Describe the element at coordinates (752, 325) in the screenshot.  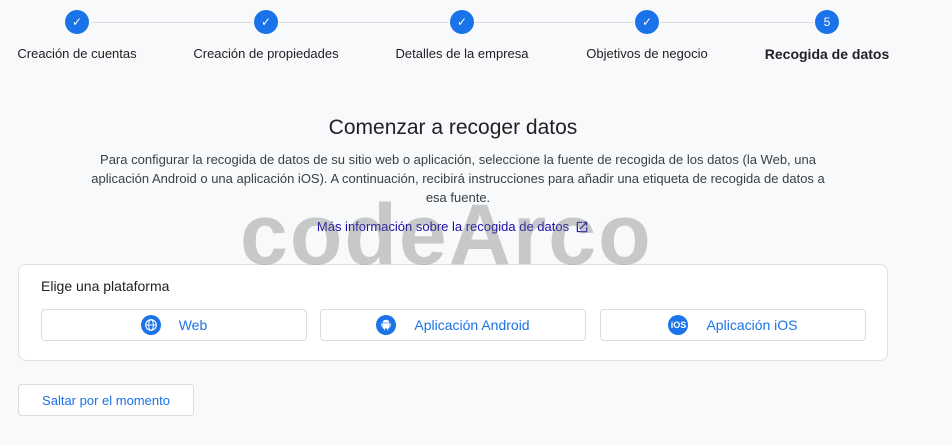
I see `ios-platform-label: Aplicación iOS` at that location.